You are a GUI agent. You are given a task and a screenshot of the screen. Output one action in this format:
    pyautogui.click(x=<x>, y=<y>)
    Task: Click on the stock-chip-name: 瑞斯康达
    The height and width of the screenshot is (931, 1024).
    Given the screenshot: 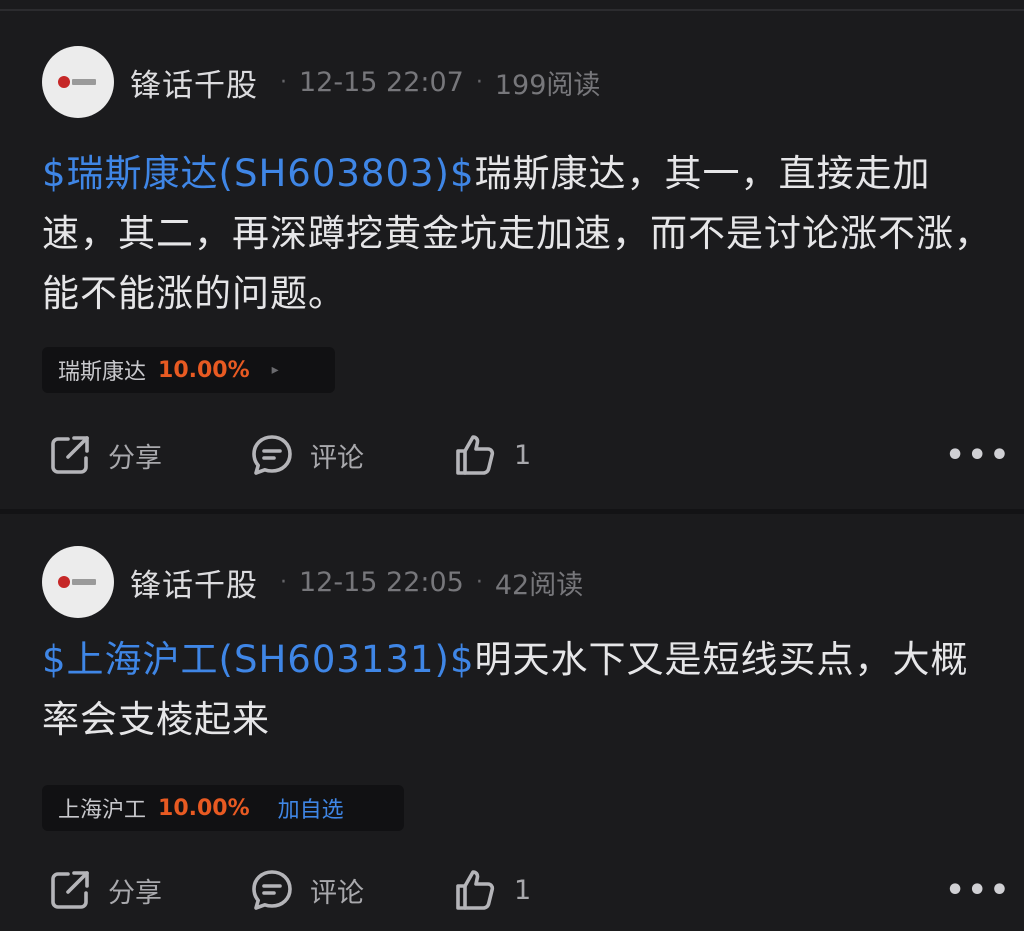 What is the action you would take?
    pyautogui.click(x=102, y=372)
    